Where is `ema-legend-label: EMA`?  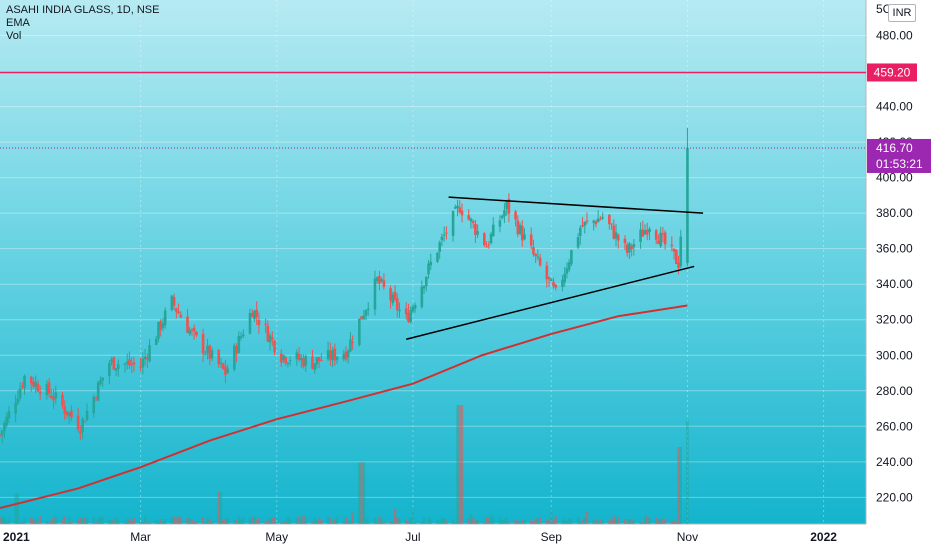
ema-legend-label: EMA is located at coordinates (82, 23).